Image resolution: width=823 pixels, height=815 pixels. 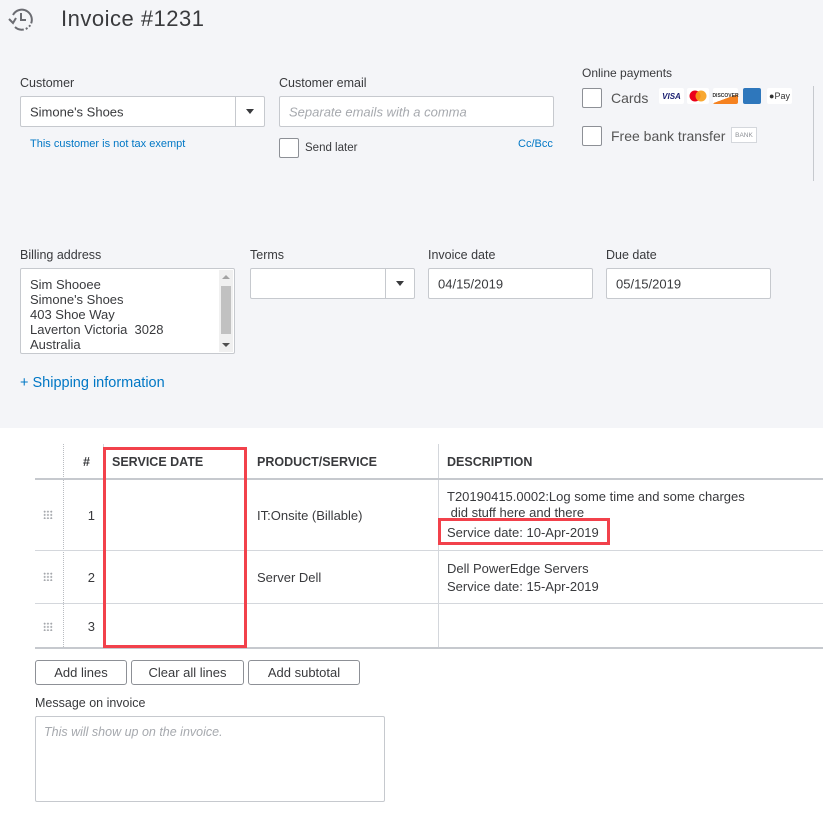 I want to click on discover-logo-icon: DISCOVER, so click(x=725, y=96).